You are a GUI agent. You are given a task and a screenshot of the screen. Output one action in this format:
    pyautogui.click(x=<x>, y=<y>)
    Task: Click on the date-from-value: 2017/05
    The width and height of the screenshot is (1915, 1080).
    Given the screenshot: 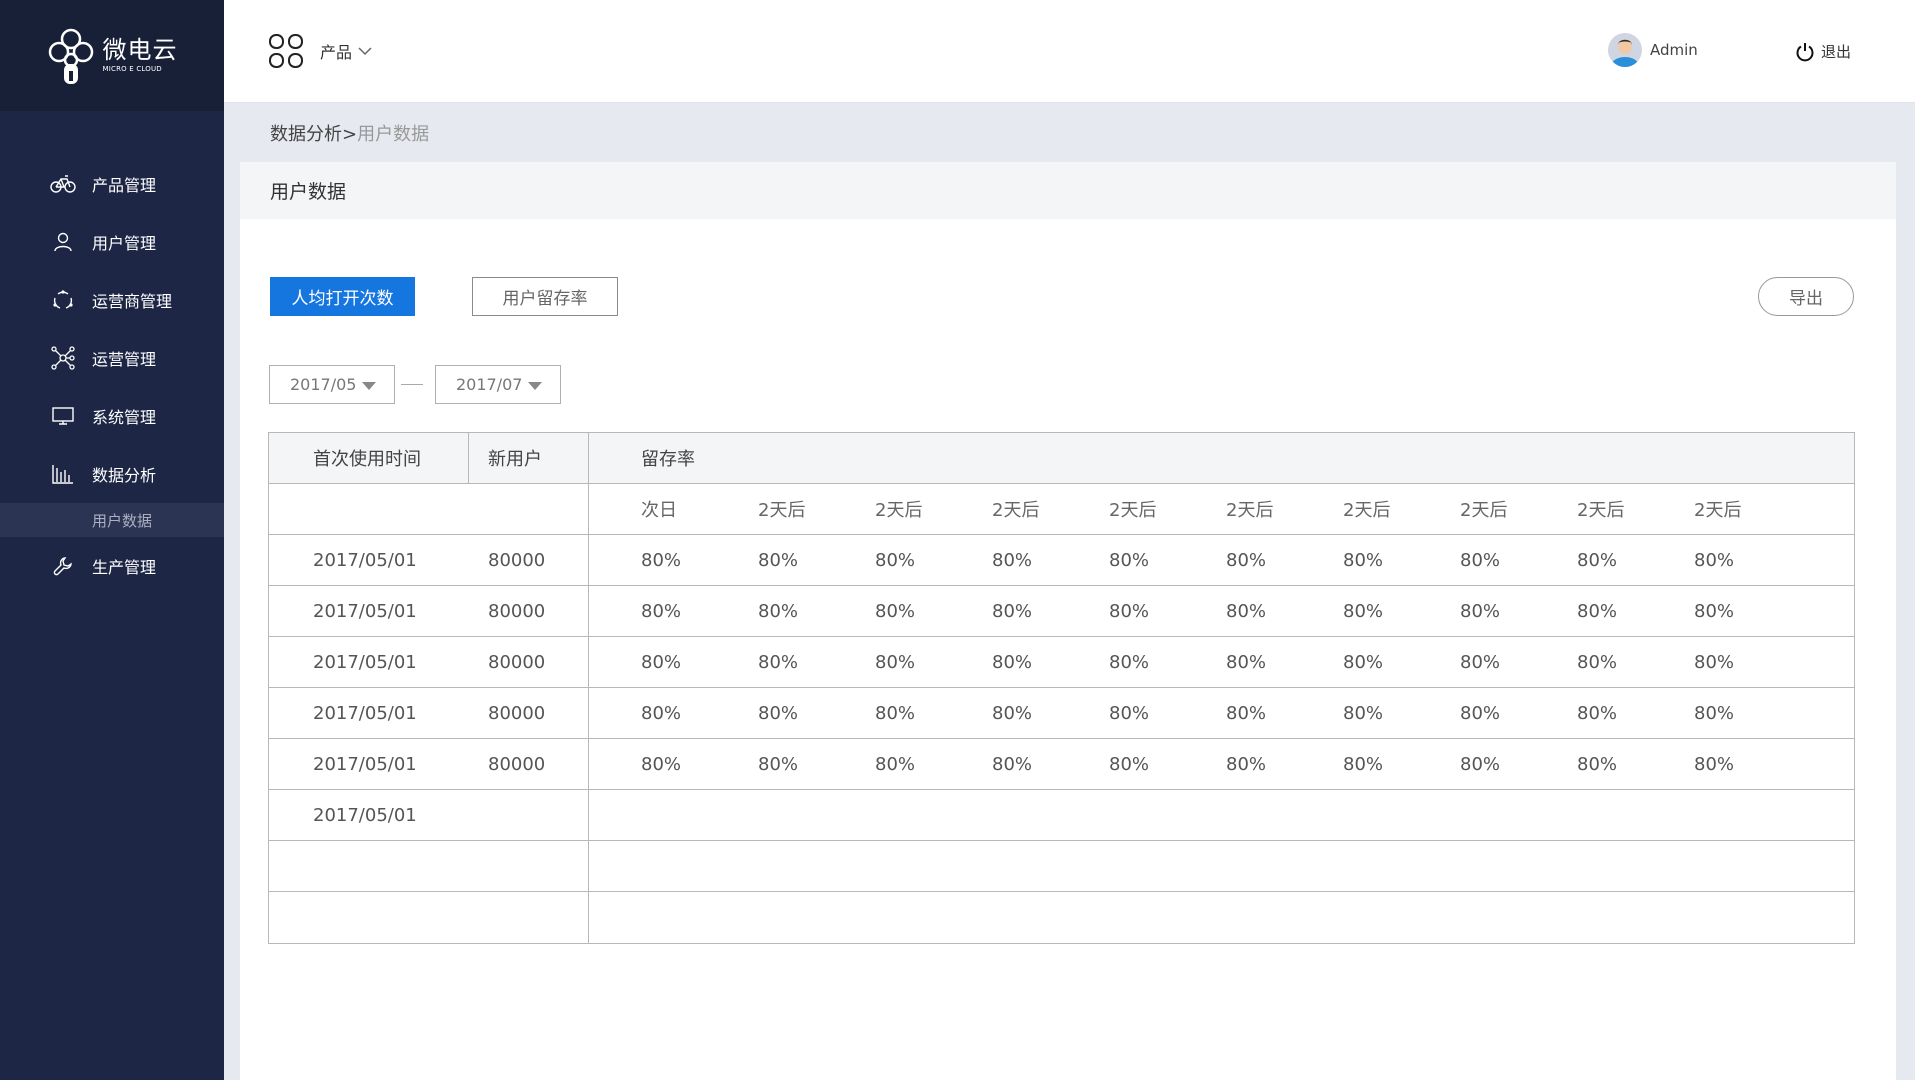 What is the action you would take?
    pyautogui.click(x=323, y=384)
    